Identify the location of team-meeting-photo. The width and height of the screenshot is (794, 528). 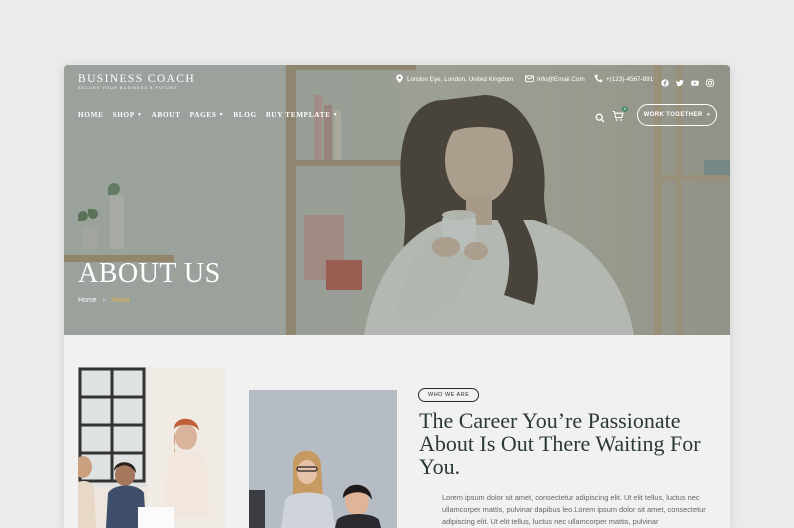
(152, 447).